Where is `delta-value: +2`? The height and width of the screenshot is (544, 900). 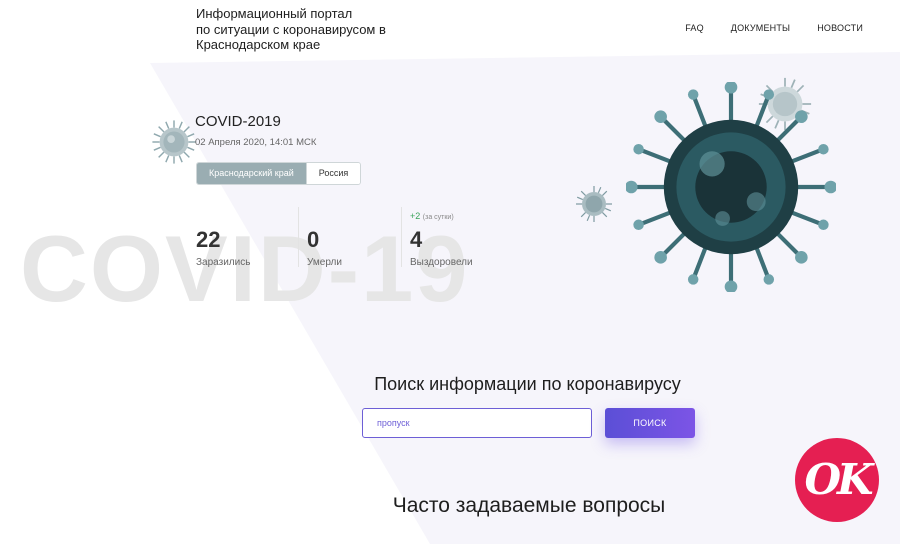 delta-value: +2 is located at coordinates (415, 216).